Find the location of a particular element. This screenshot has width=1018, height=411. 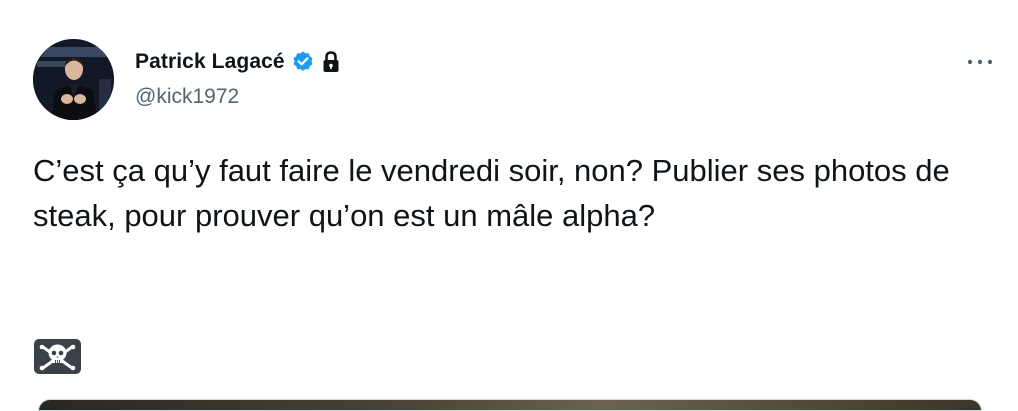

author-name-row: Patrick Lagacé is located at coordinates (238, 62).